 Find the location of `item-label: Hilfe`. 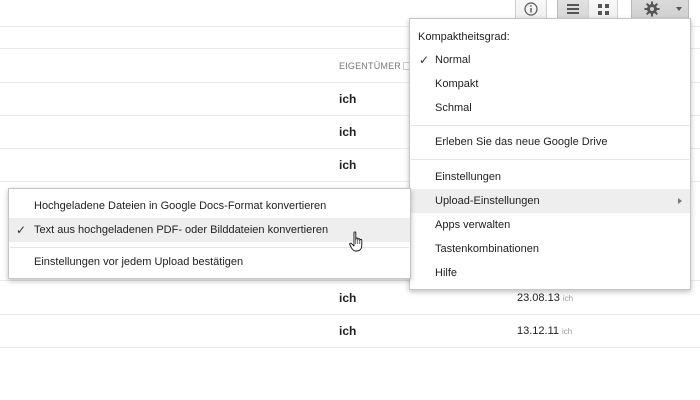

item-label: Hilfe is located at coordinates (446, 273).